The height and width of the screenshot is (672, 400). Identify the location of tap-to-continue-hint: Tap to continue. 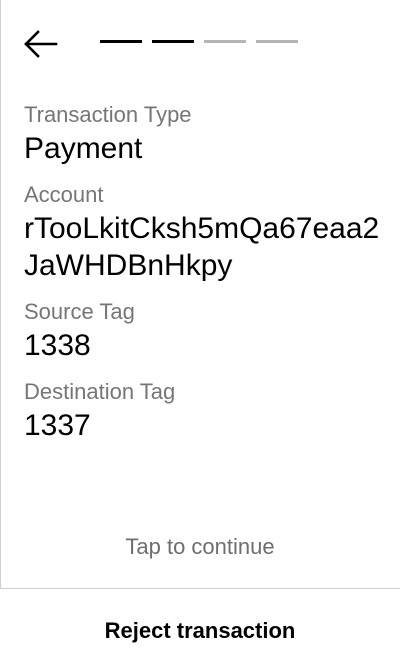
(200, 547).